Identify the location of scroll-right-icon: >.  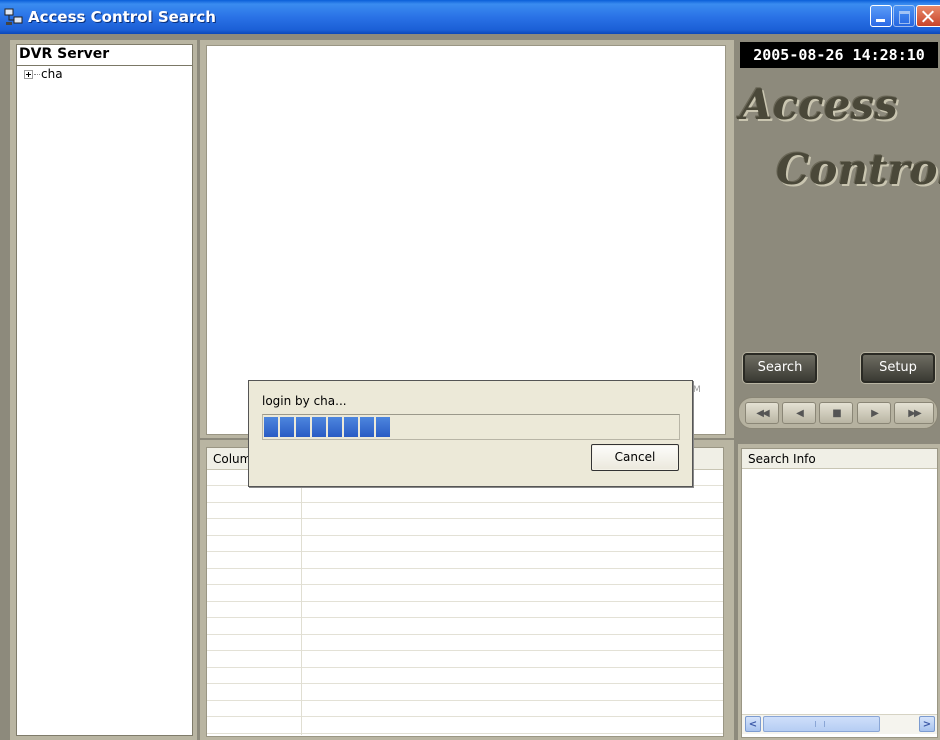
(927, 724).